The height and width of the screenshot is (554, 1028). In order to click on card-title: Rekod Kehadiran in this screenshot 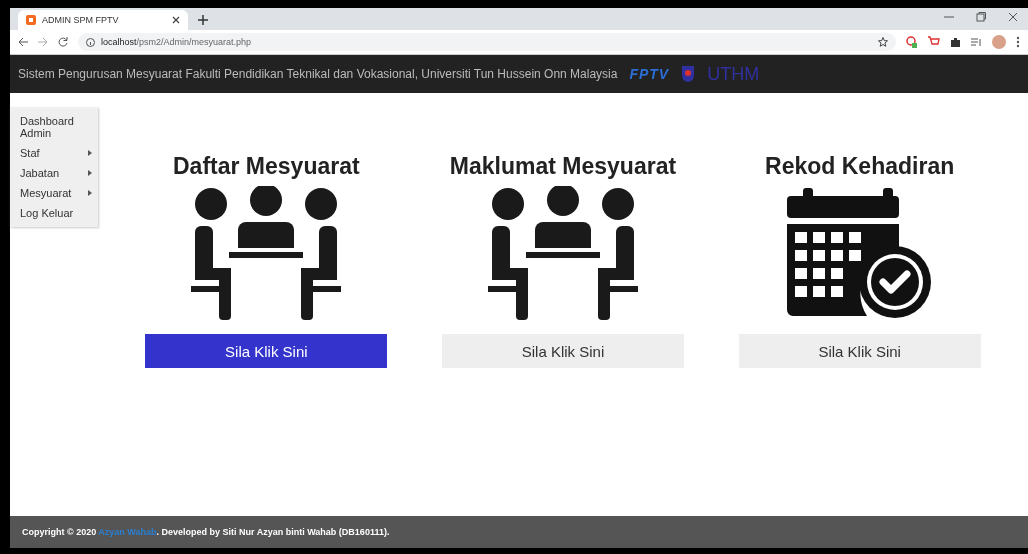, I will do `click(860, 166)`.